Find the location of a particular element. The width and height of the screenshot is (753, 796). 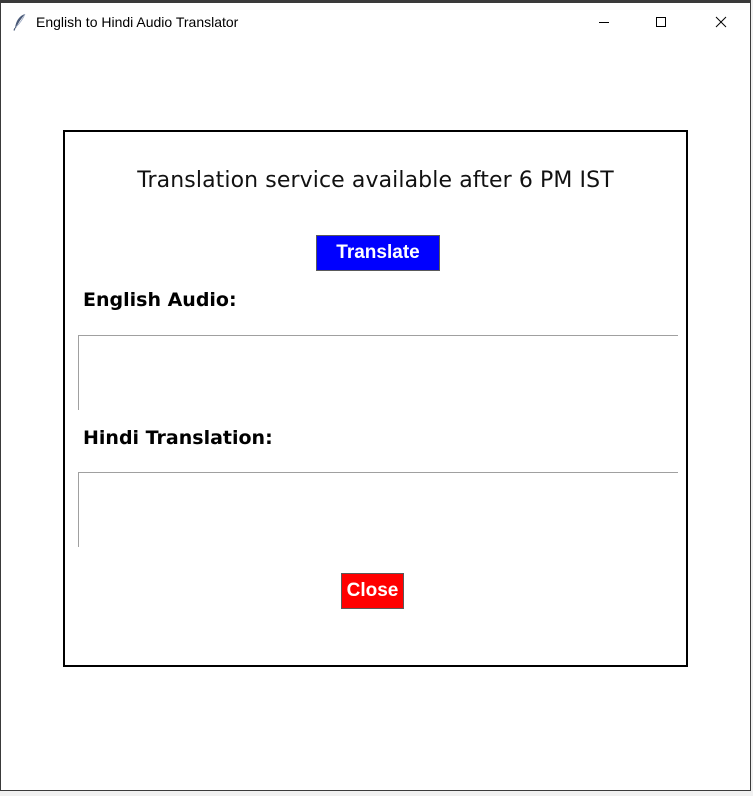

maximize-icon is located at coordinates (661, 22).